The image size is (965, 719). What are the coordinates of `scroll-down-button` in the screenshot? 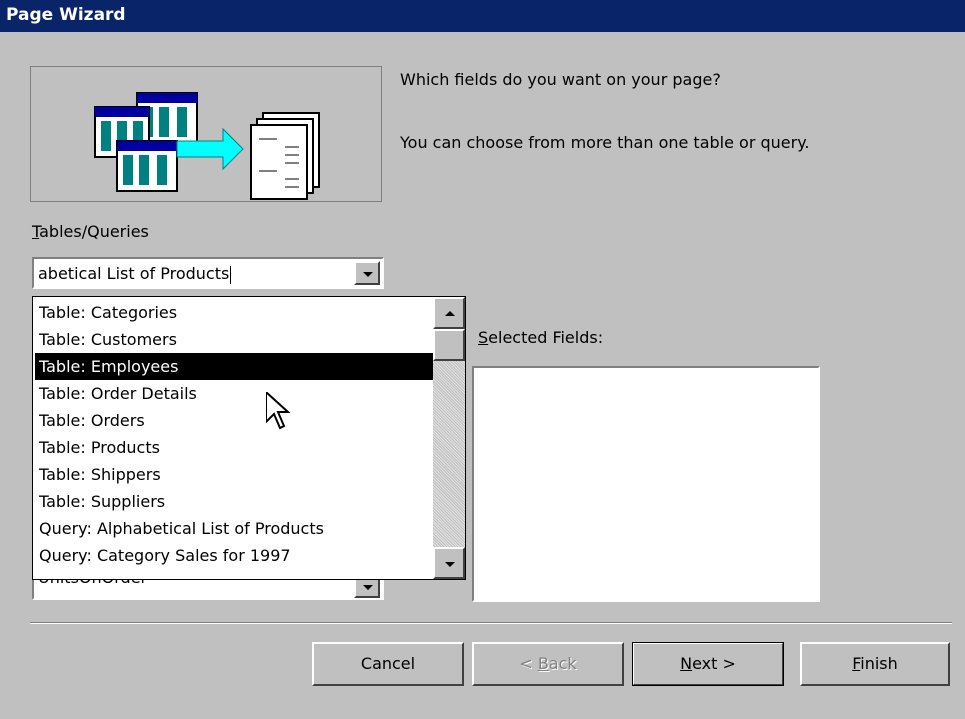 It's located at (449, 563).